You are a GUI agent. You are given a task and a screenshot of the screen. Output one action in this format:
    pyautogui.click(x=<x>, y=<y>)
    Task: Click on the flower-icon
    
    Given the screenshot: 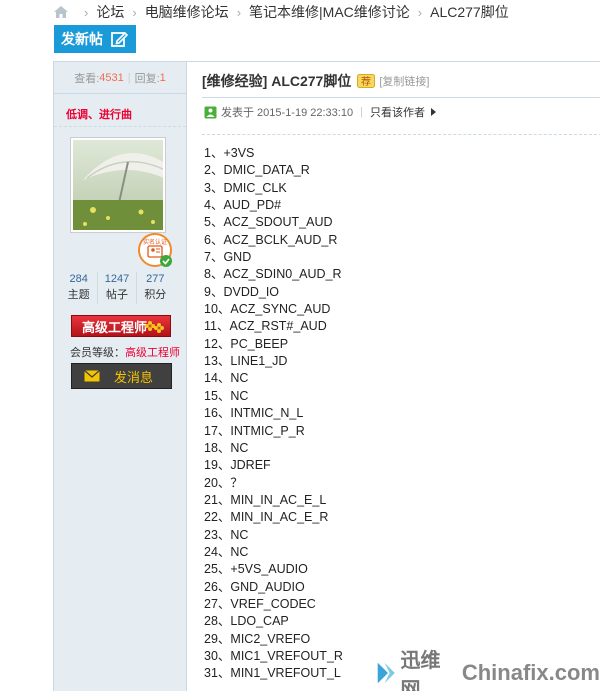 What is the action you would take?
    pyautogui.click(x=154, y=327)
    